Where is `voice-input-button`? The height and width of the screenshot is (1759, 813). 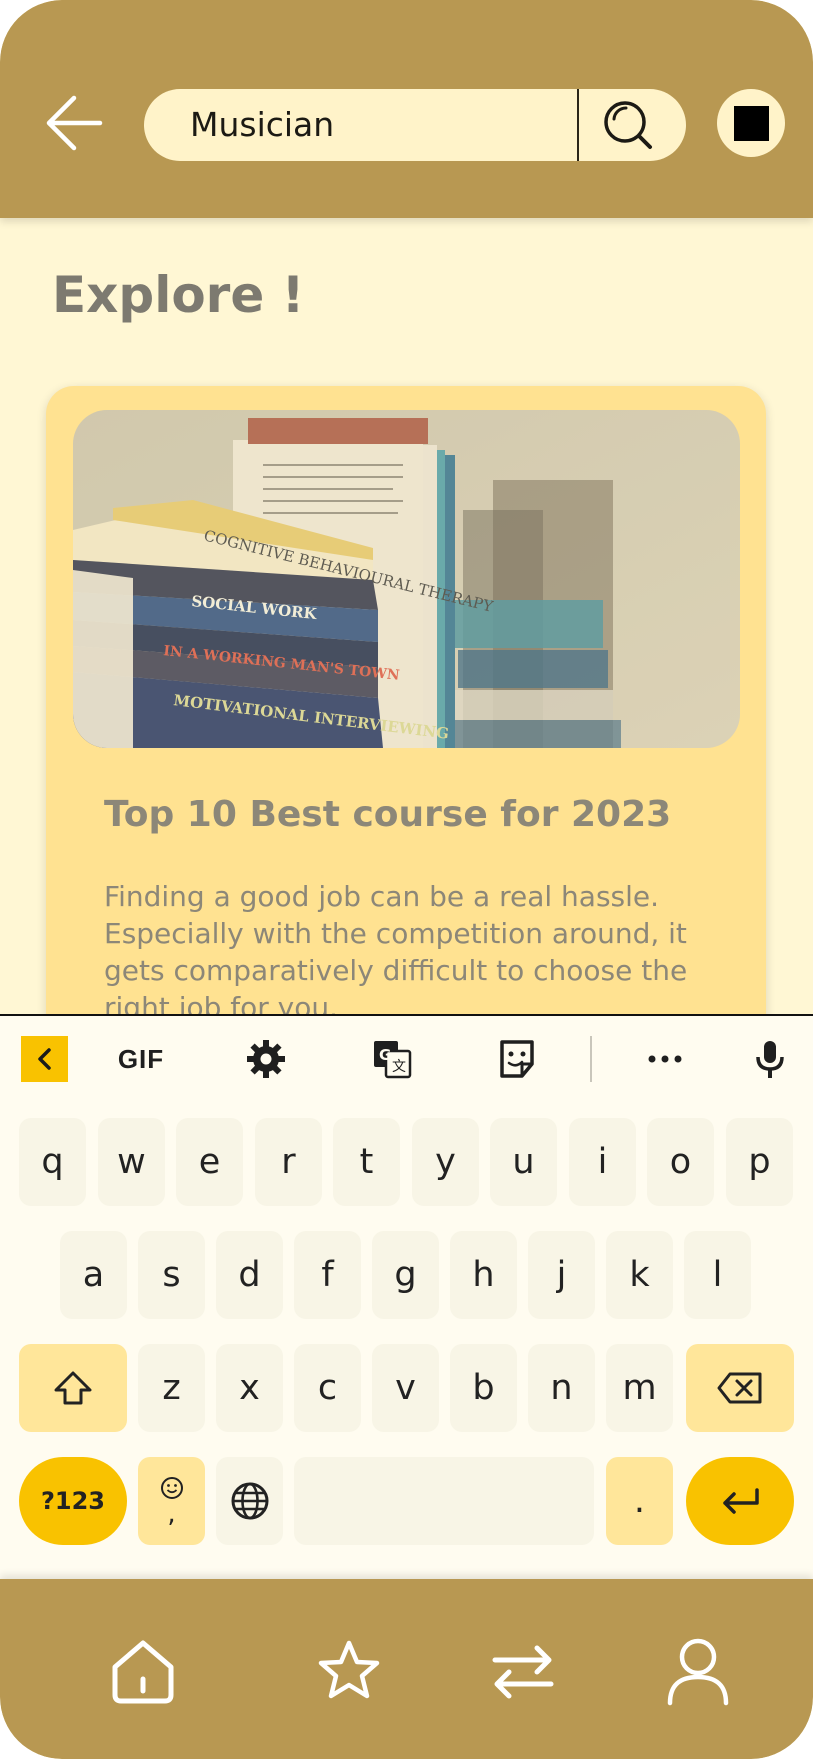
voice-input-button is located at coordinates (770, 1059).